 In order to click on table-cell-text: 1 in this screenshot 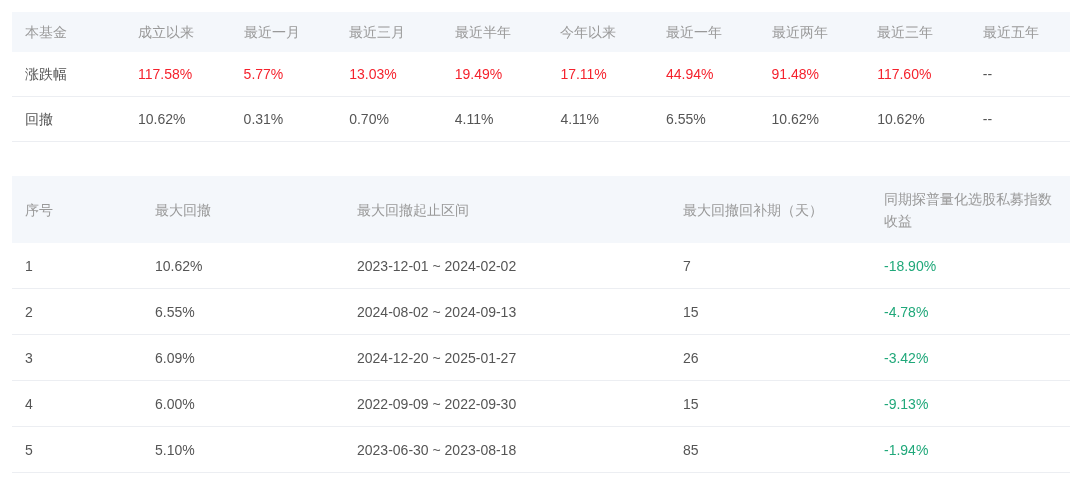, I will do `click(29, 266)`.